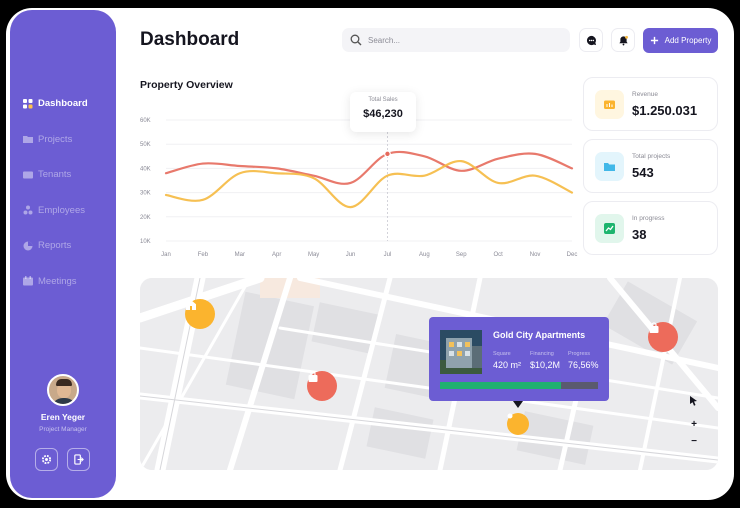  What do you see at coordinates (639, 234) in the screenshot?
I see `in-progress-value: 38` at bounding box center [639, 234].